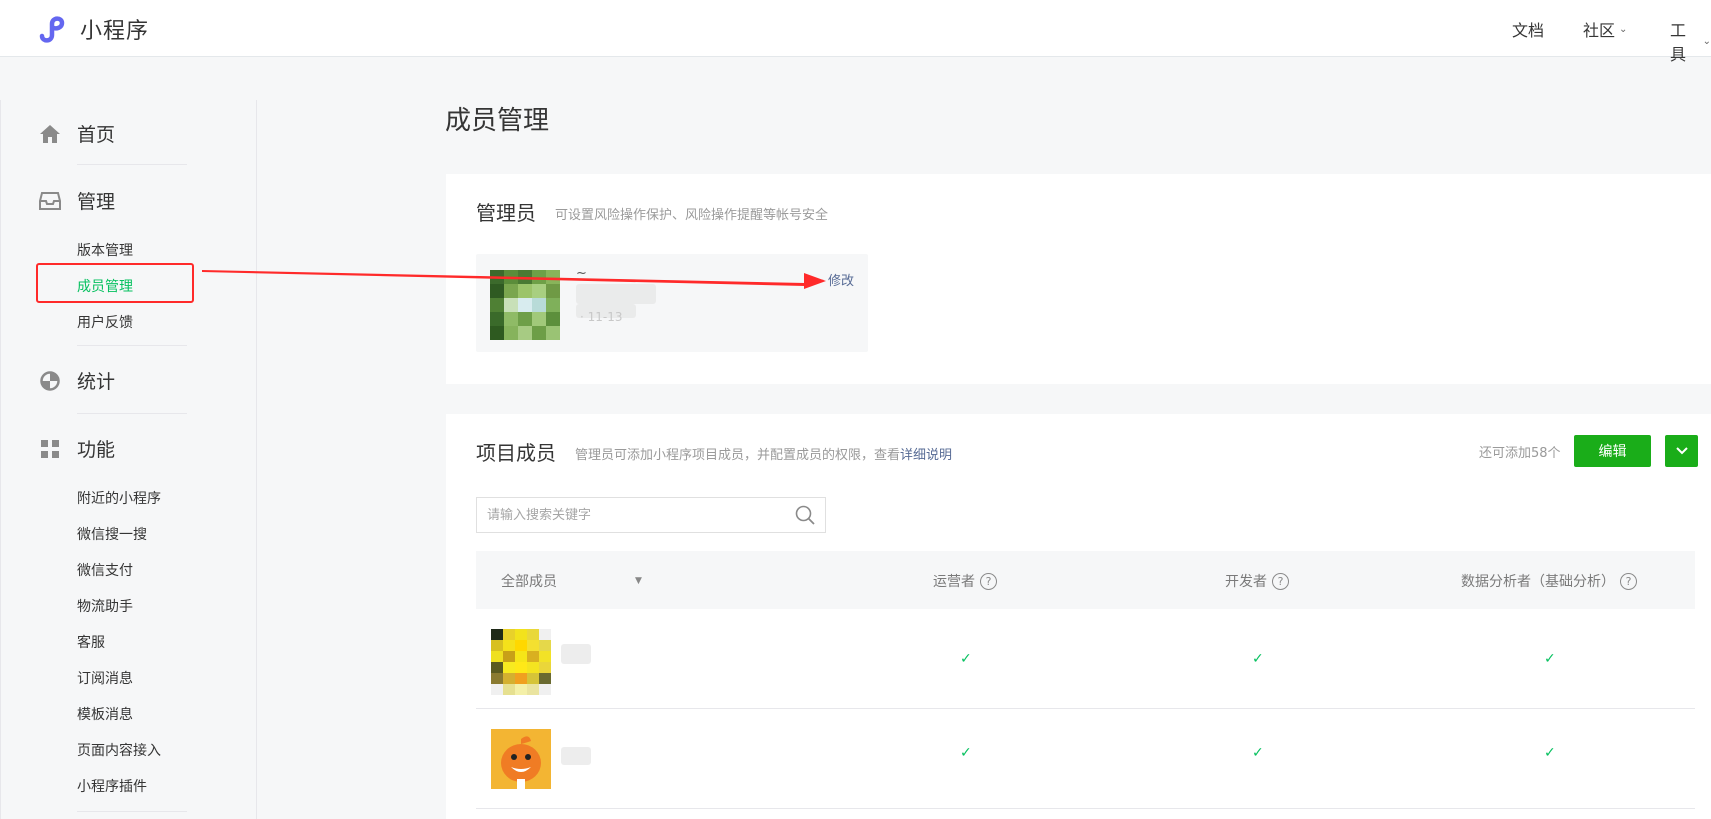 Image resolution: width=1711 pixels, height=819 pixels. What do you see at coordinates (50, 449) in the screenshot?
I see `grid-icon` at bounding box center [50, 449].